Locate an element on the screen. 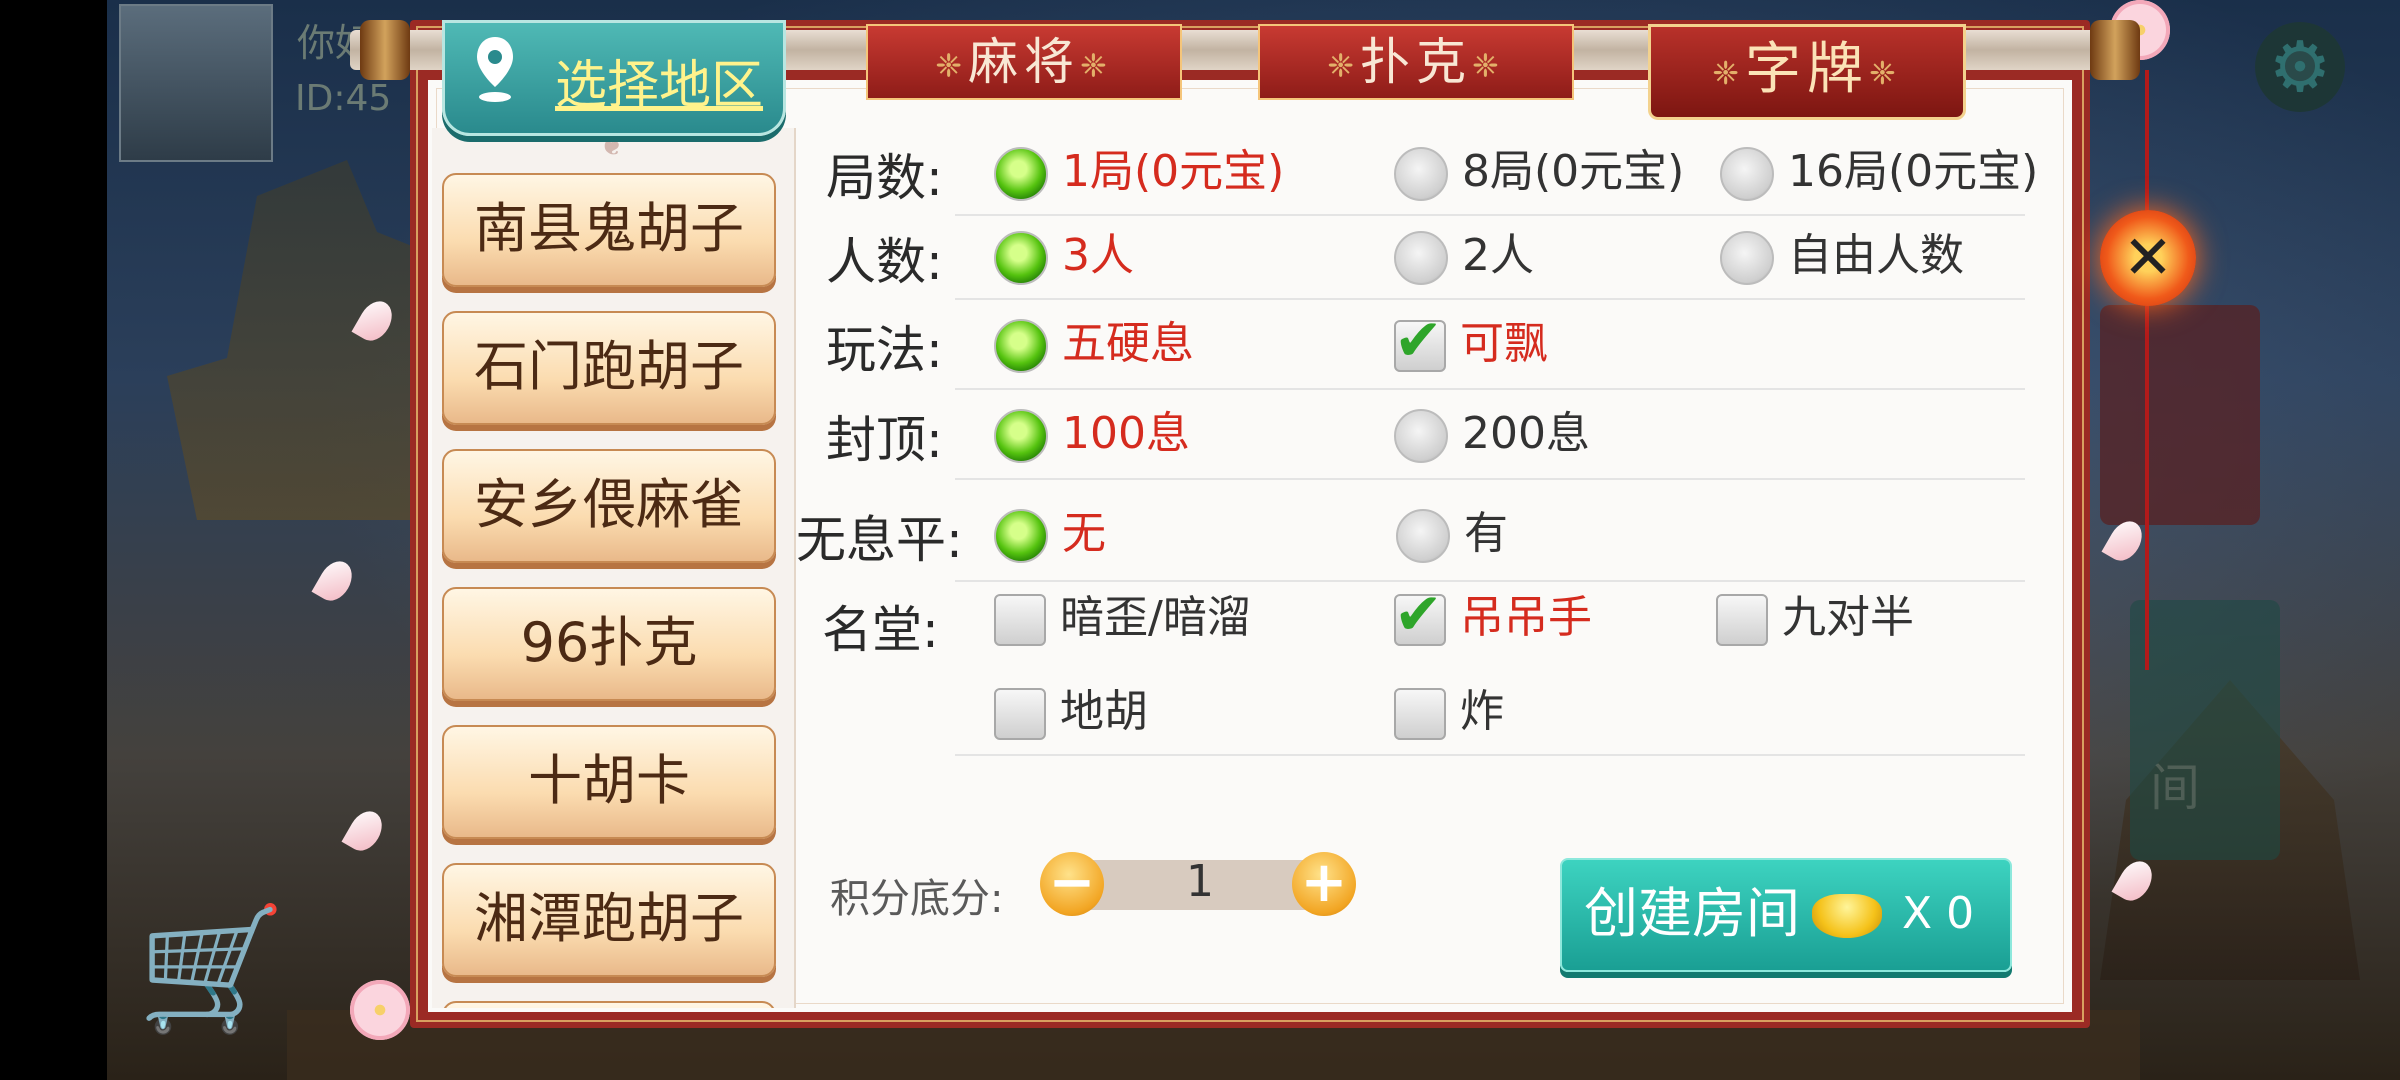 The image size is (2400, 1080). option-text: 200息 is located at coordinates (1526, 433).